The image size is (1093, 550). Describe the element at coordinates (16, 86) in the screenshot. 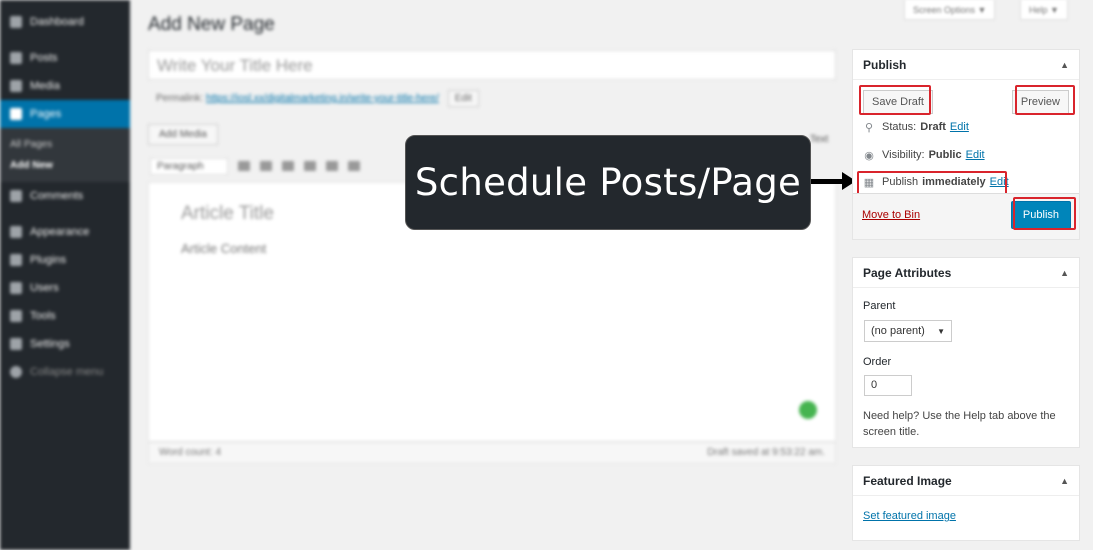

I see `media-icon` at that location.